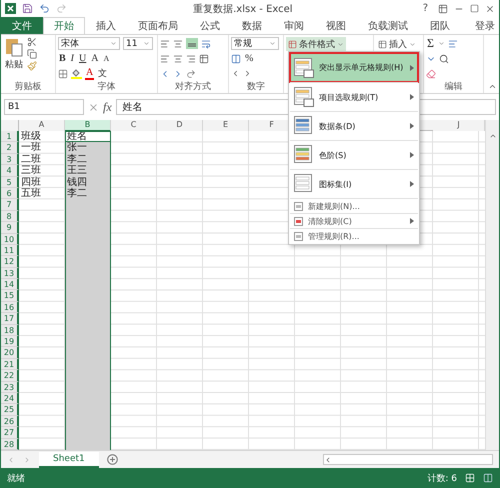 This screenshot has height=488, width=500. Describe the element at coordinates (10, 194) in the screenshot. I see `row-header: 6` at that location.